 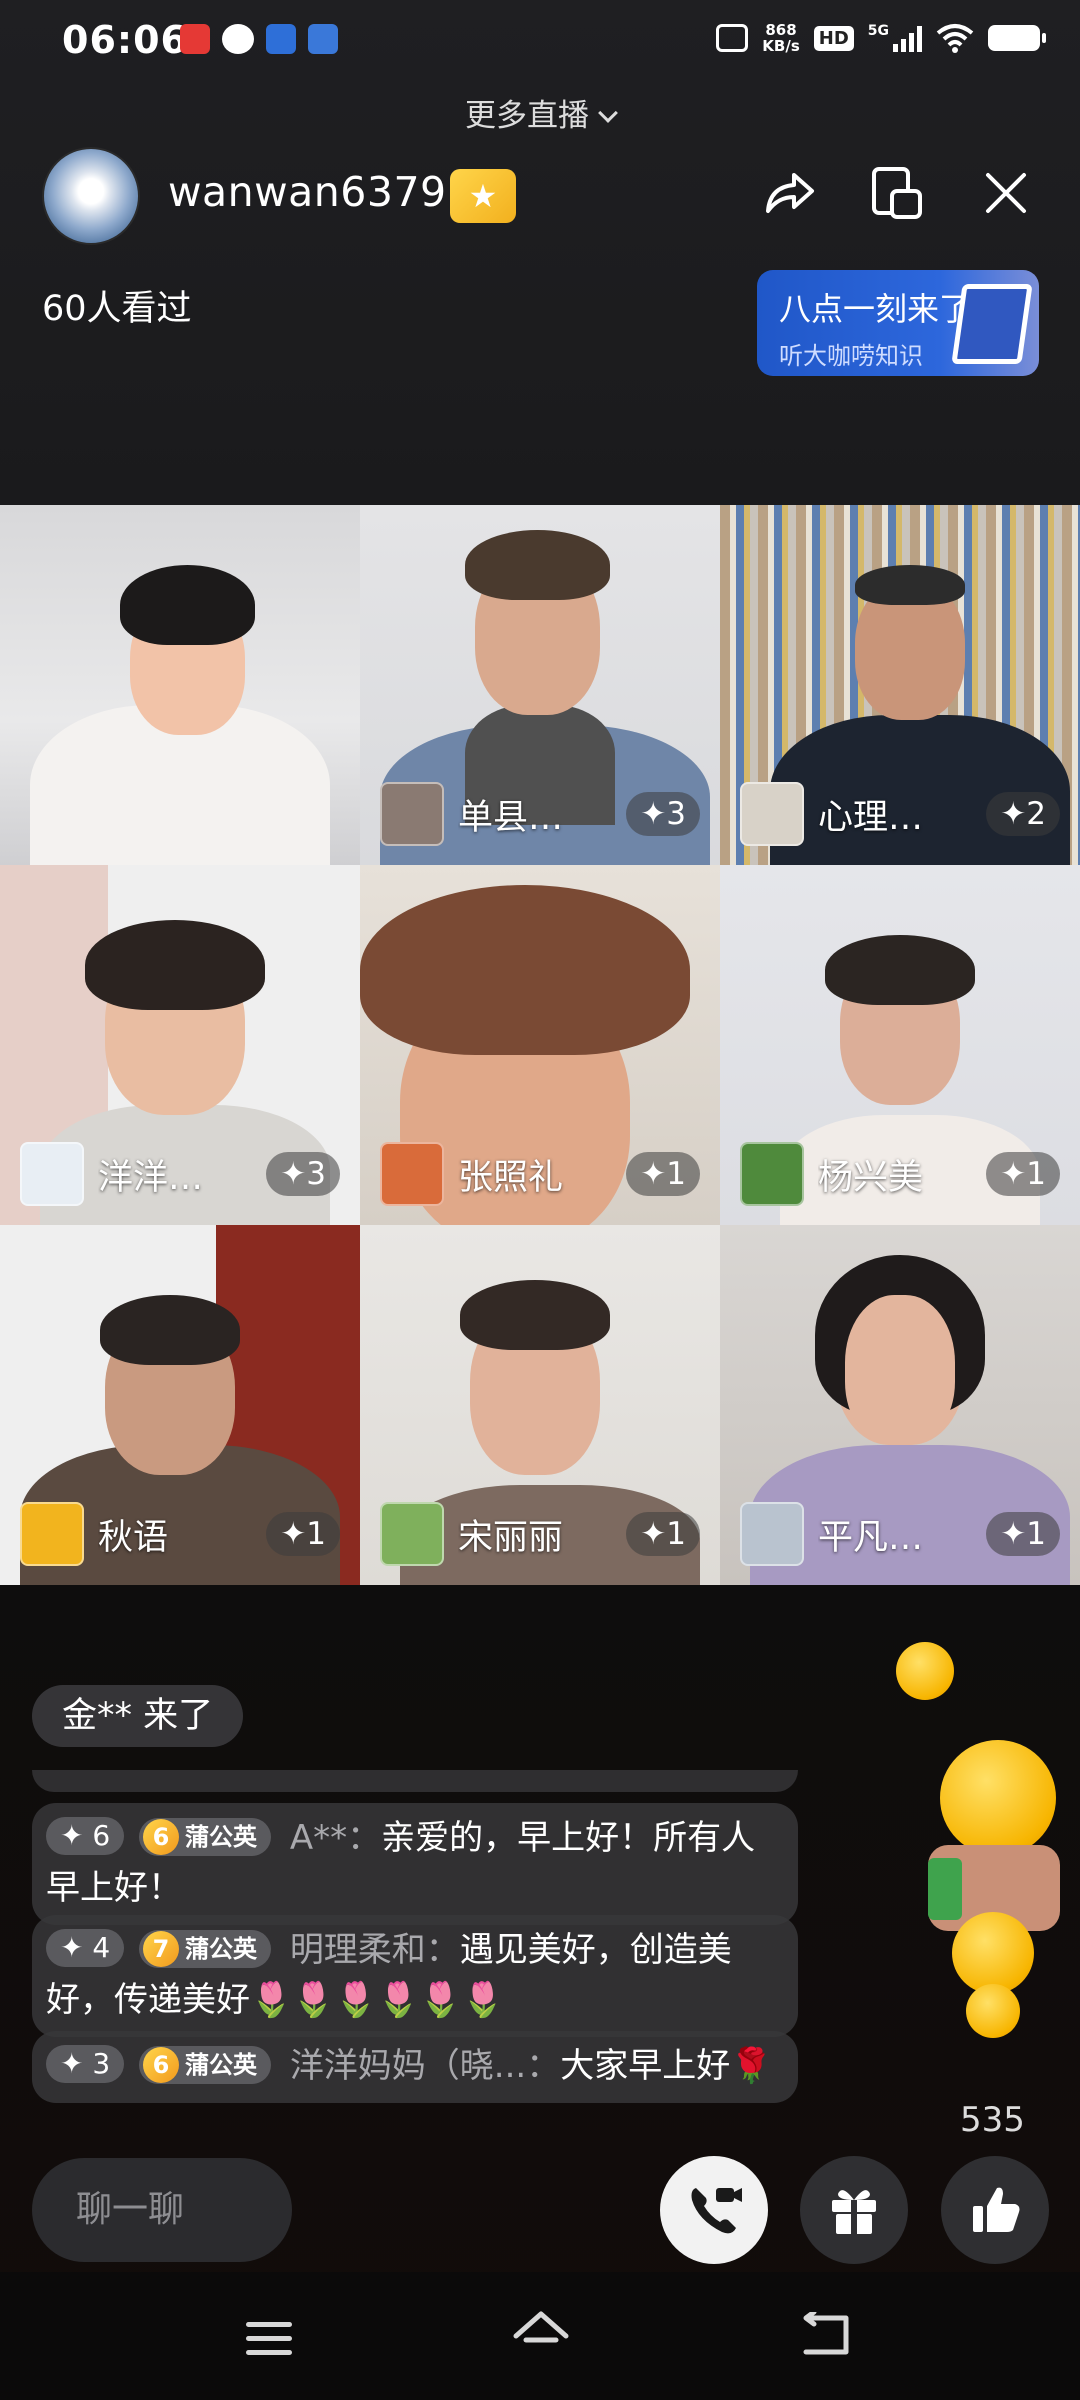 What do you see at coordinates (425, 2066) in the screenshot?
I see `chat-sender: 洋洋妈妈（晓...：` at bounding box center [425, 2066].